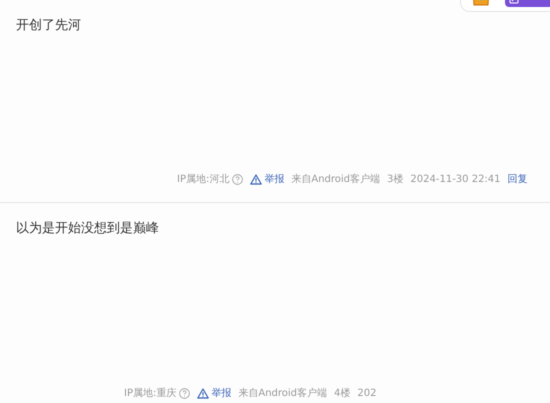 This screenshot has width=550, height=403. I want to click on reply-link: 回复, so click(518, 179).